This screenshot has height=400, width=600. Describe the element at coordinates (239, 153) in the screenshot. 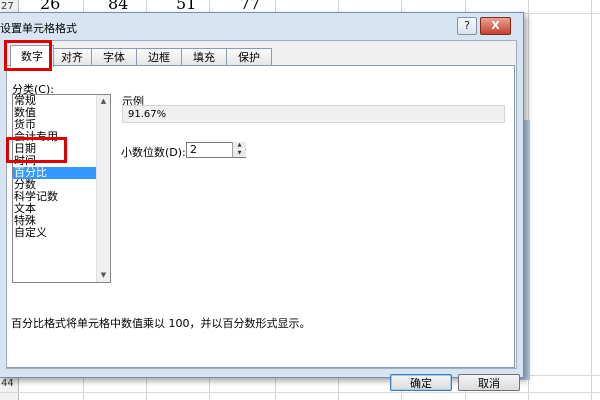

I see `spin-down-icon: ▼` at that location.